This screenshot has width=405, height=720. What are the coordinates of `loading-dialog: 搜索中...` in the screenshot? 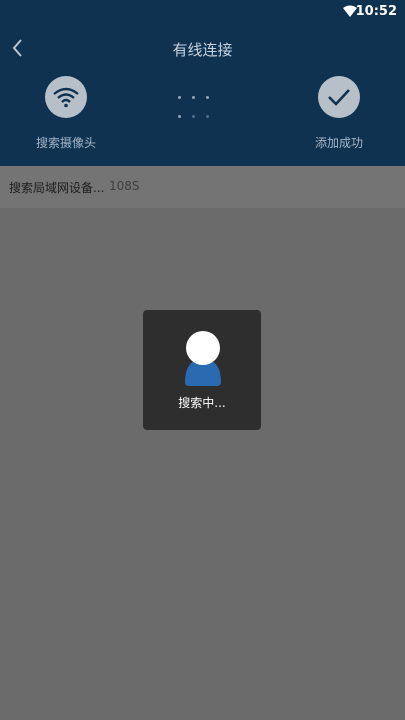 It's located at (202, 370).